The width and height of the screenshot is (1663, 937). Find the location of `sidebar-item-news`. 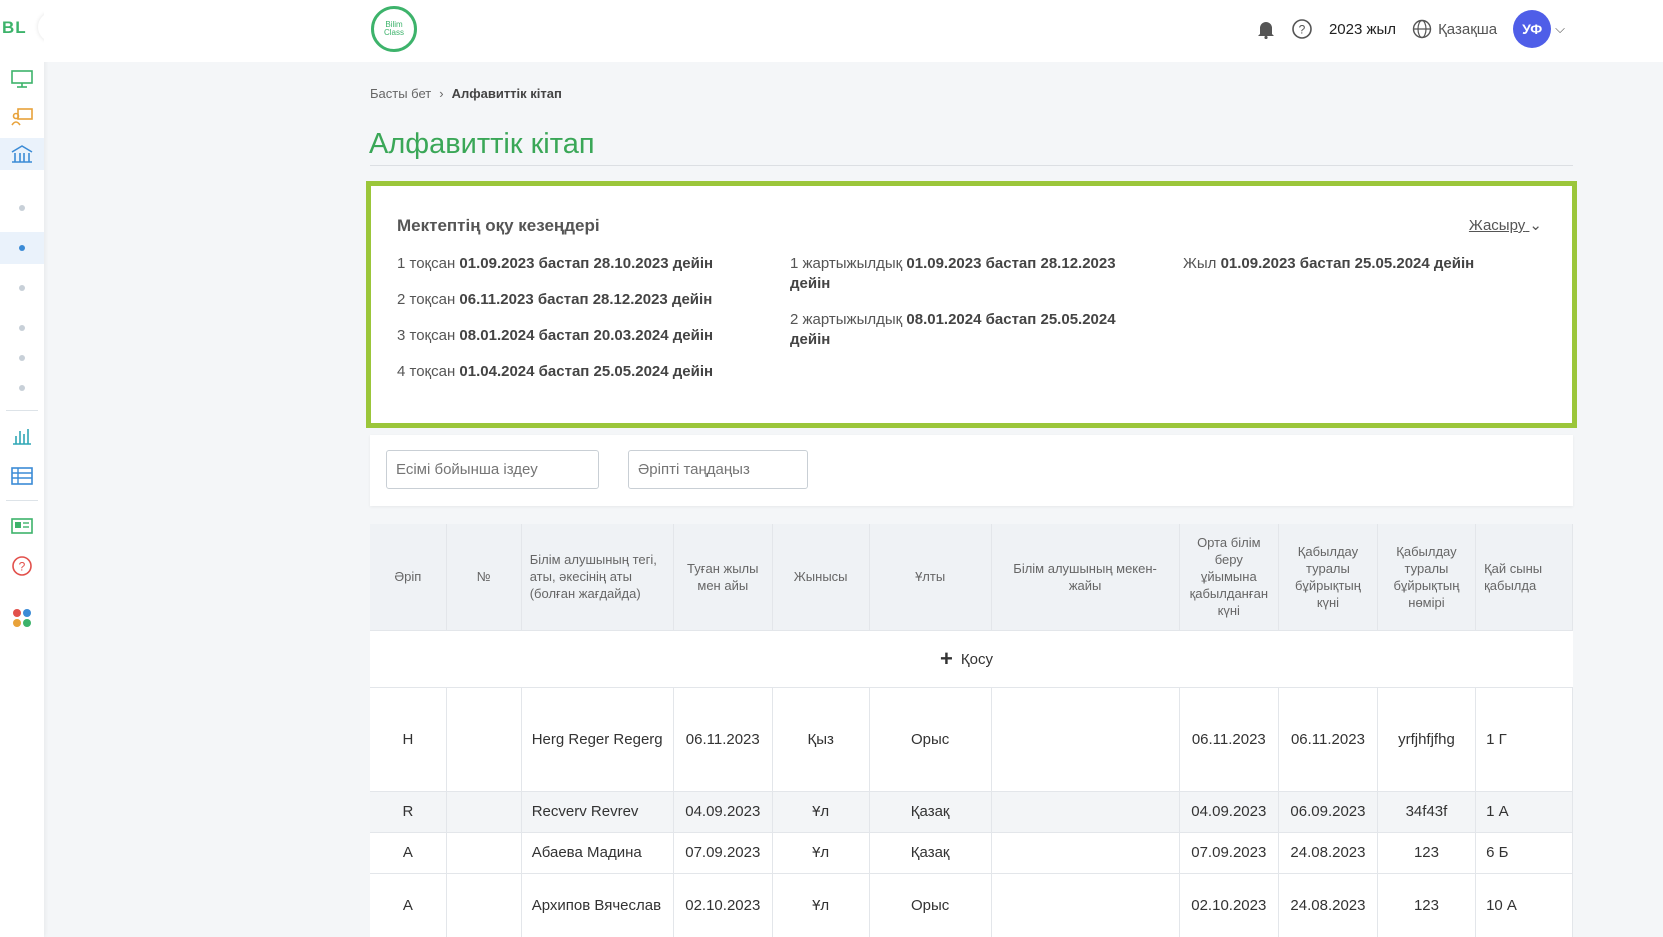

sidebar-item-news is located at coordinates (22, 526).